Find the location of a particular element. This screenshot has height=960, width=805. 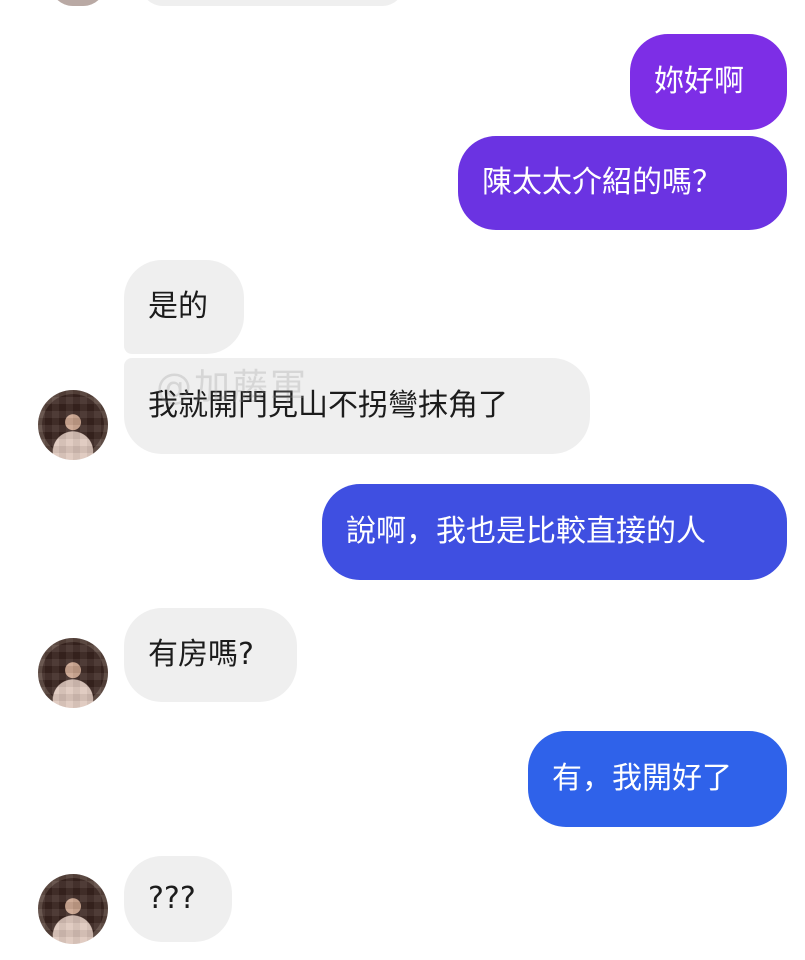

message-text: ??? is located at coordinates (172, 898).